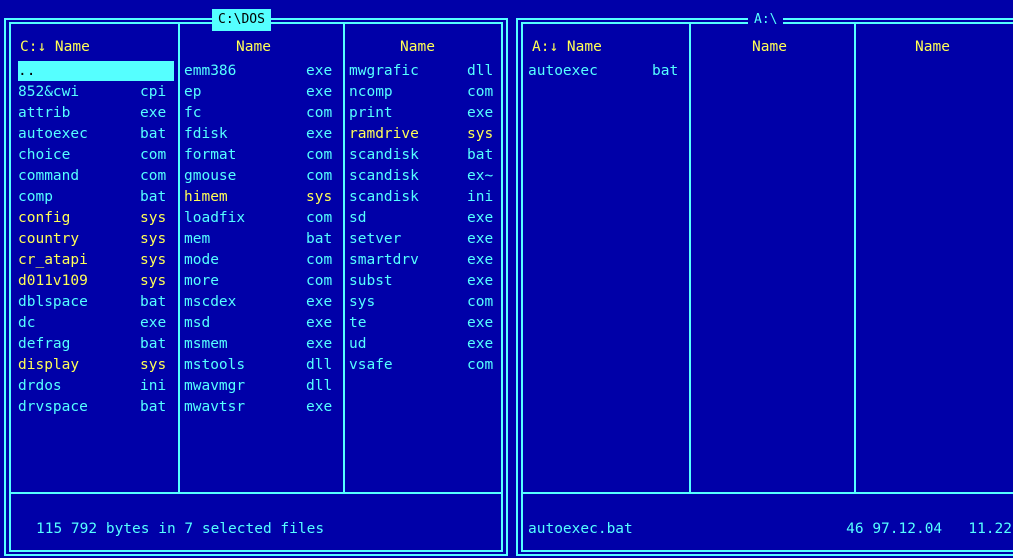  What do you see at coordinates (96, 365) in the screenshot?
I see `file-entry: display sys` at bounding box center [96, 365].